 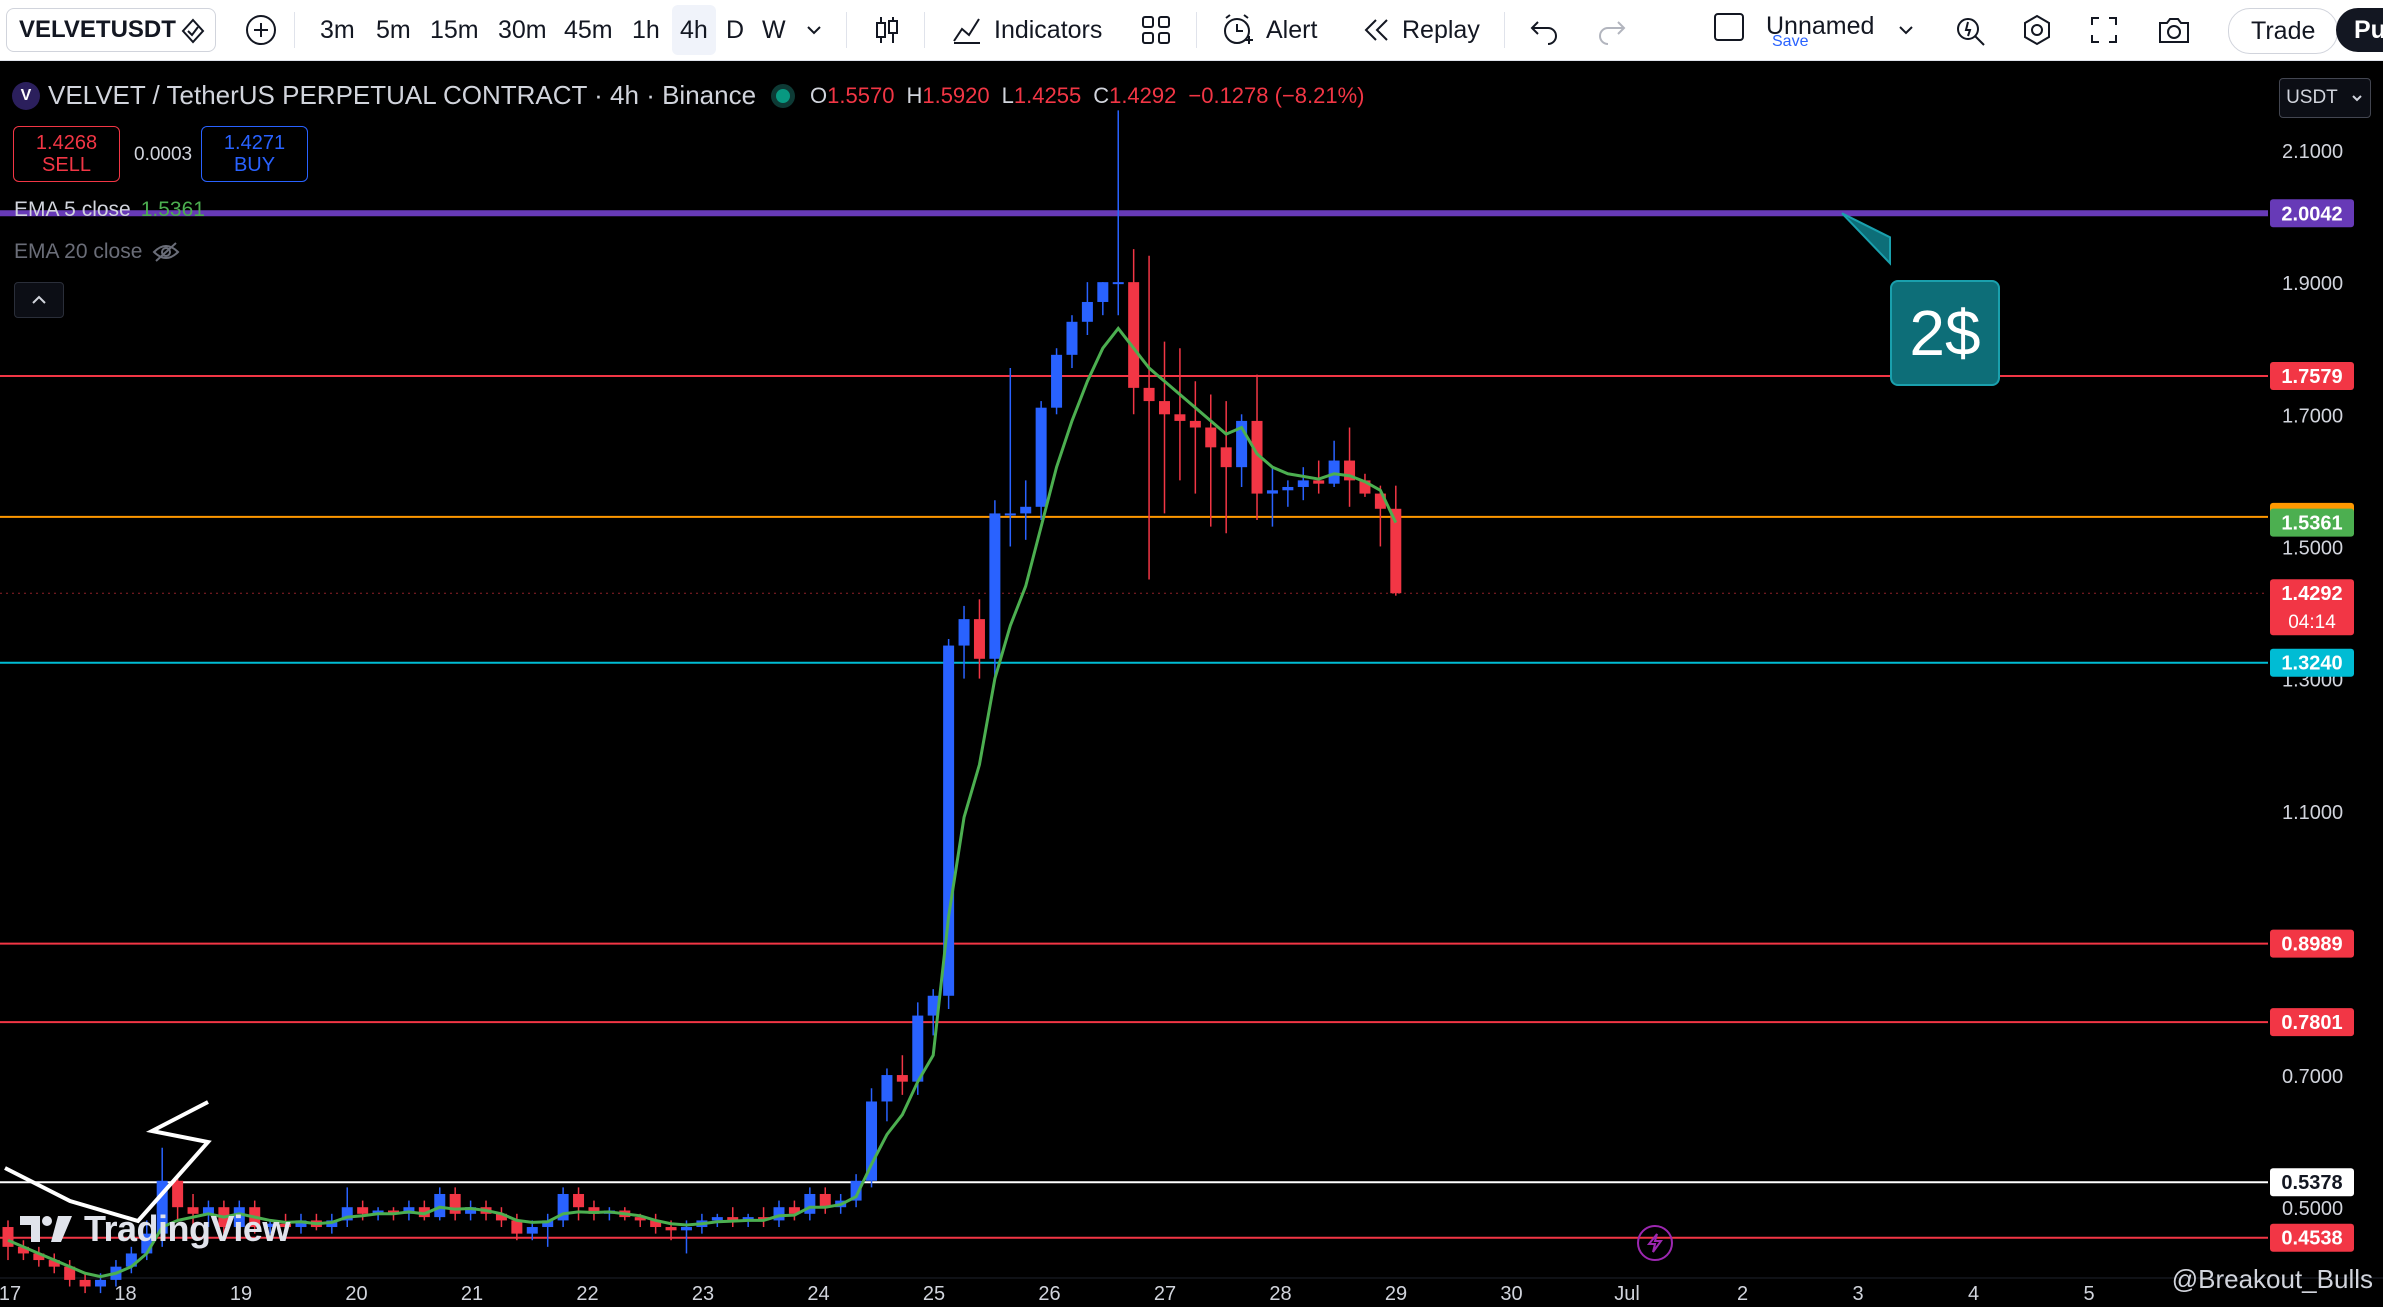 I want to click on interval-dropdown, so click(x=814, y=30).